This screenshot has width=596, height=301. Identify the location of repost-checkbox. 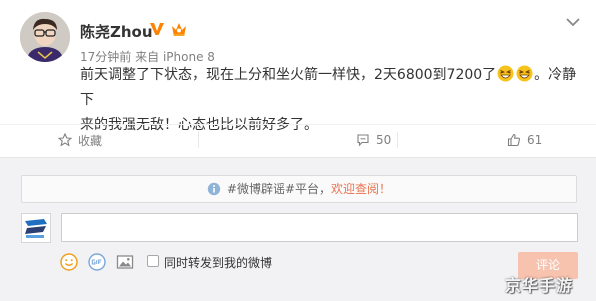
(153, 261).